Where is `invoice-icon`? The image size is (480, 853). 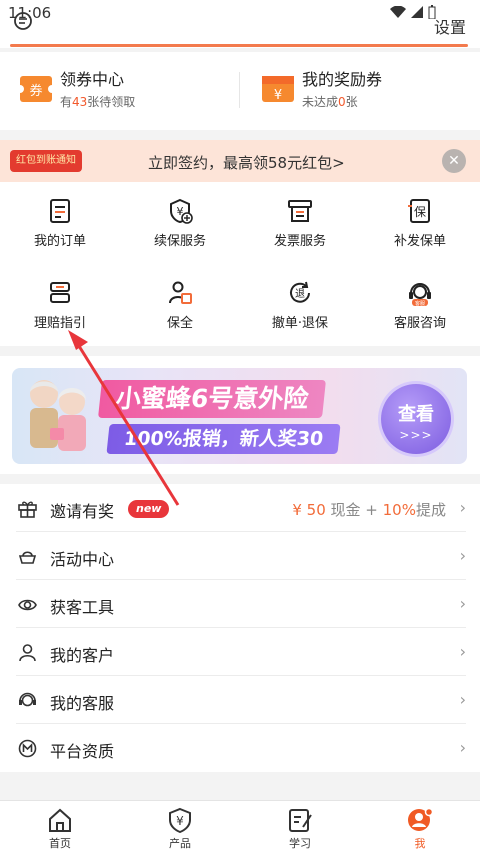
invoice-icon is located at coordinates (300, 211).